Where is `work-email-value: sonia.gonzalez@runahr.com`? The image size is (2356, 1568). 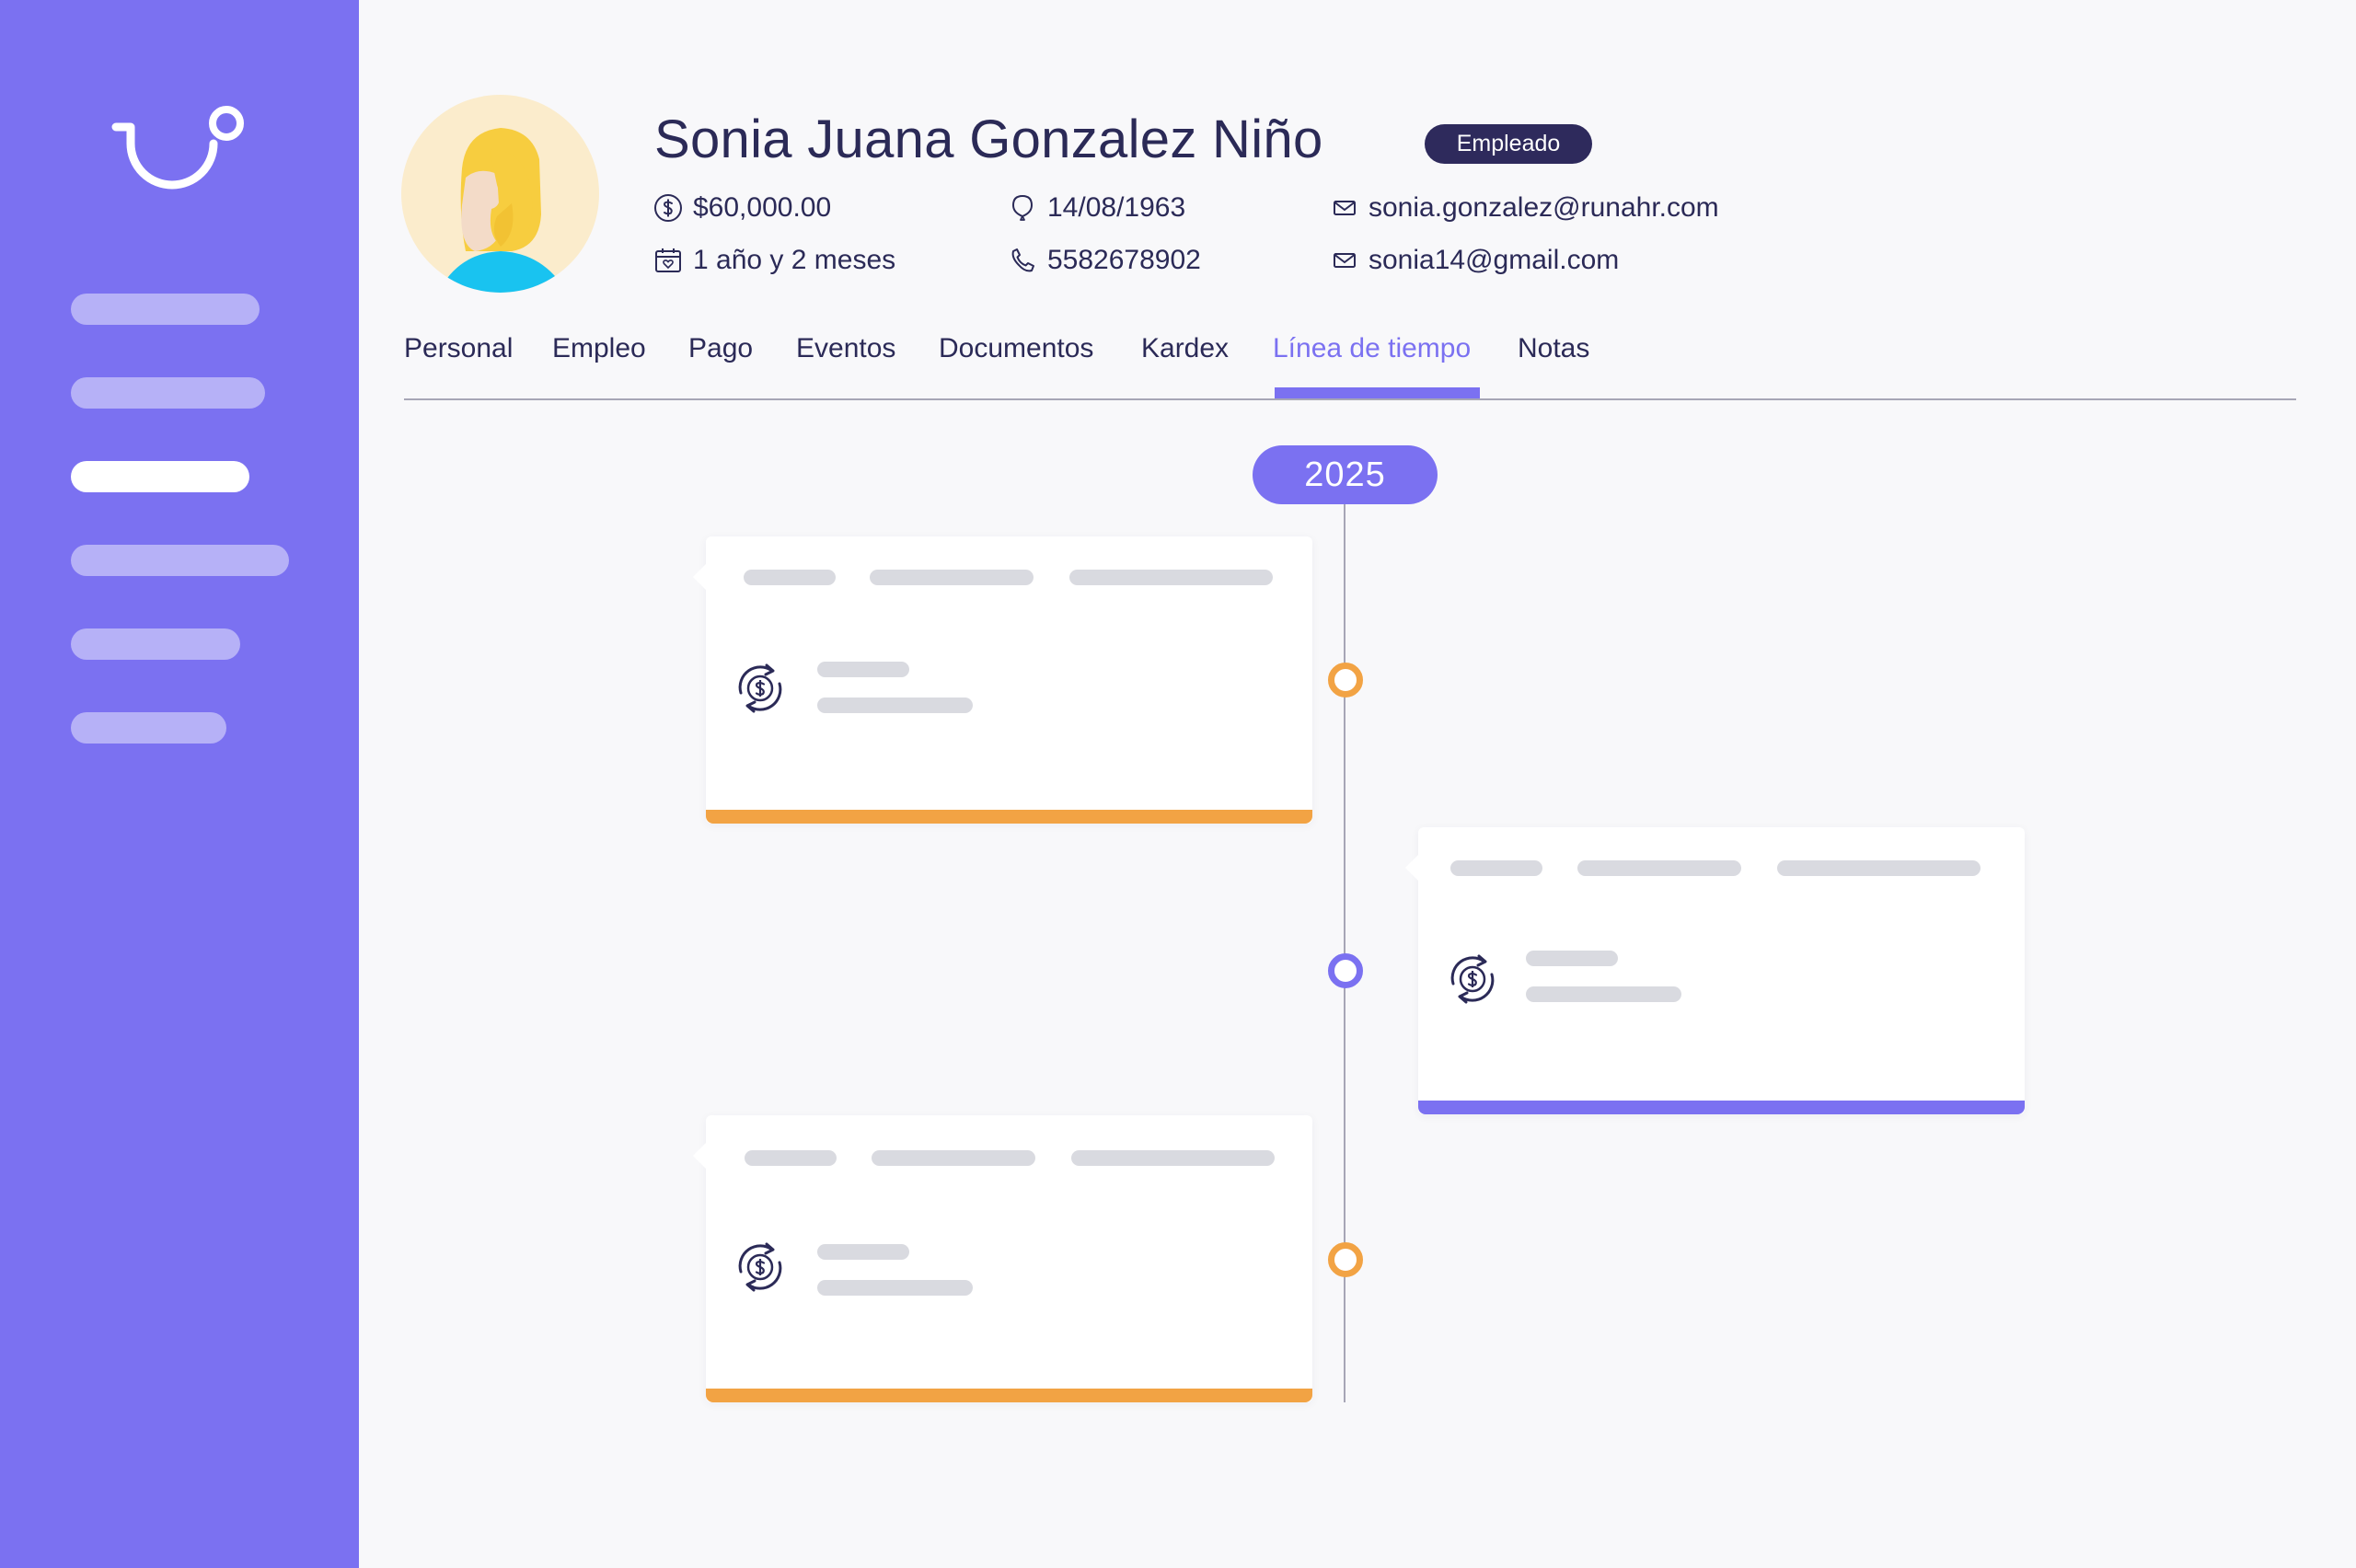
work-email-value: sonia.gonzalez@runahr.com is located at coordinates (1544, 208).